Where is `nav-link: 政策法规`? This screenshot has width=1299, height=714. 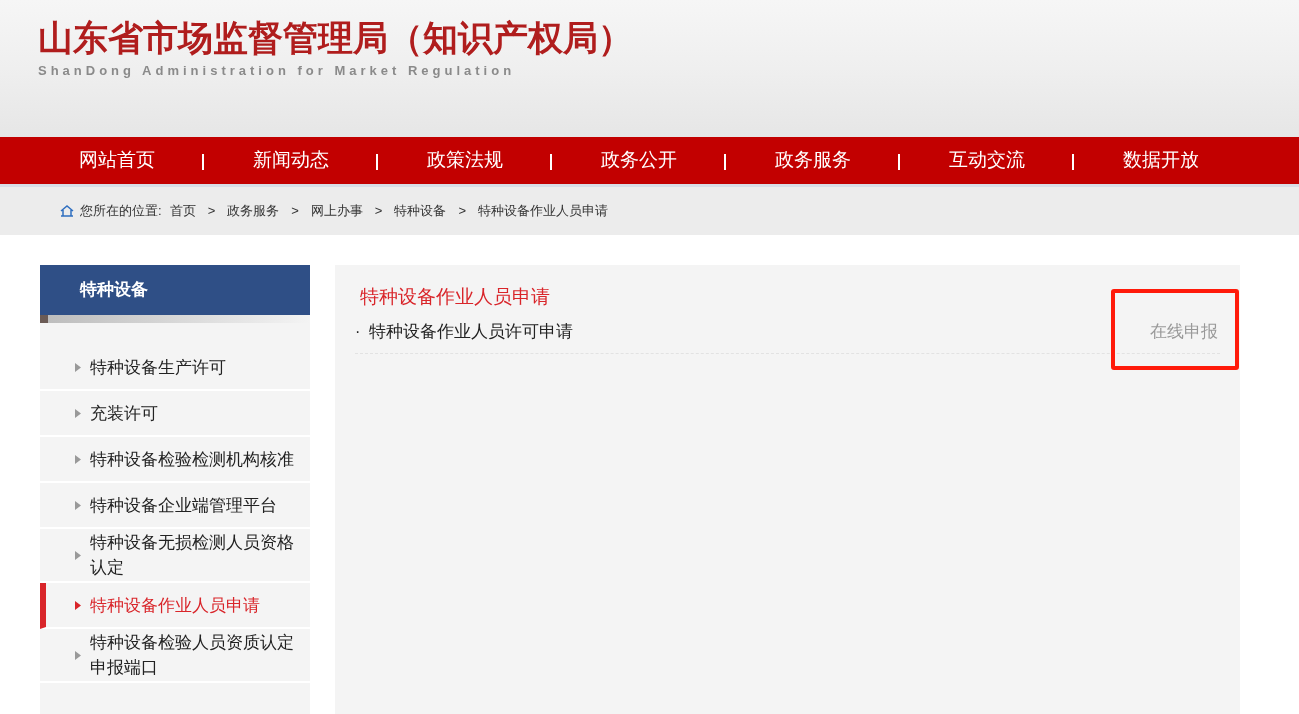 nav-link: 政策法规 is located at coordinates (465, 160).